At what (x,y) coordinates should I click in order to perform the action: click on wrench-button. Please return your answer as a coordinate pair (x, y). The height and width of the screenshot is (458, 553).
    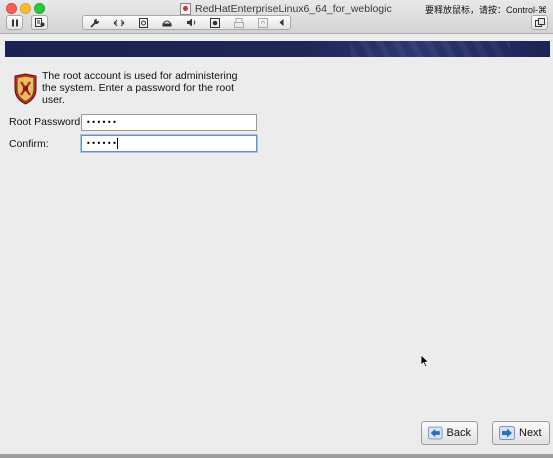
    Looking at the image, I should click on (95, 22).